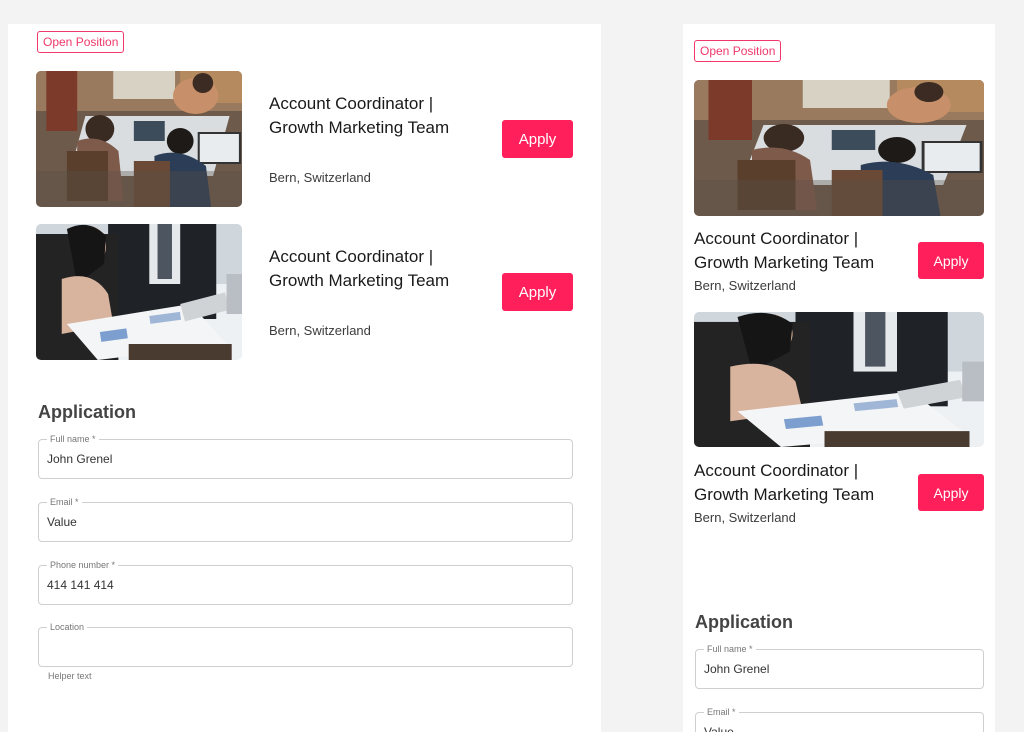 This screenshot has height=732, width=1024. What do you see at coordinates (70, 676) in the screenshot?
I see `location-helper-text: Helper text` at bounding box center [70, 676].